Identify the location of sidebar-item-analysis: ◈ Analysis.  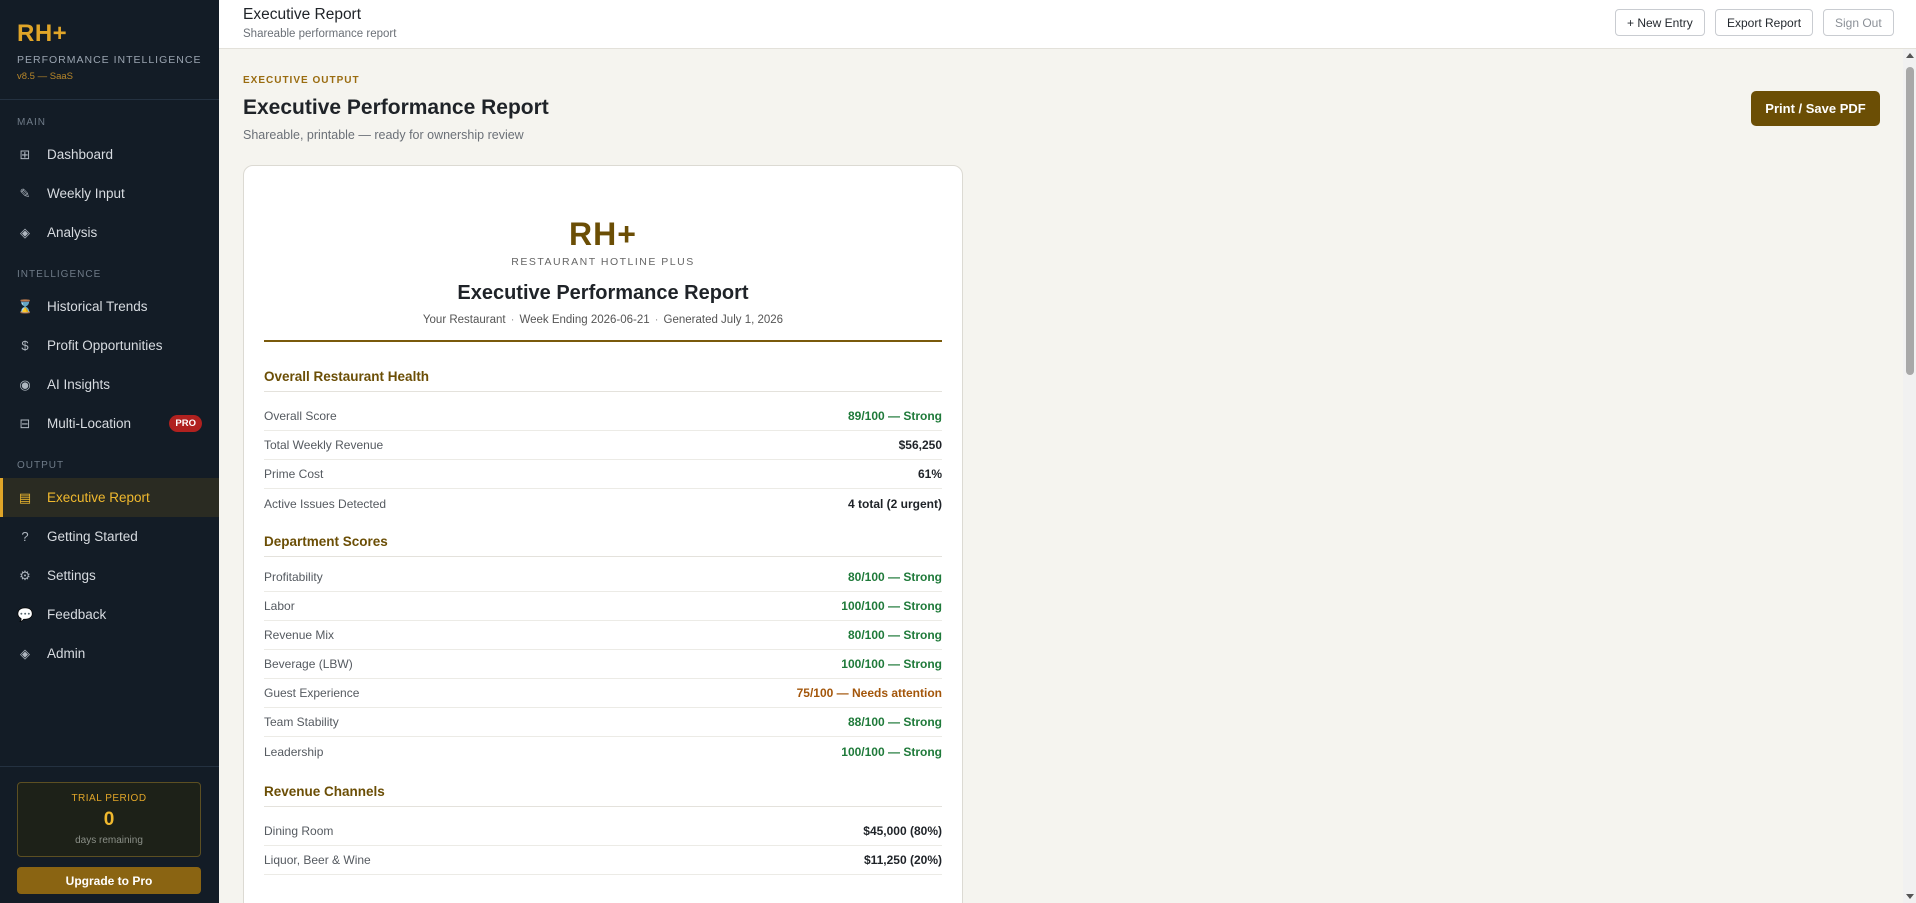
(109, 232).